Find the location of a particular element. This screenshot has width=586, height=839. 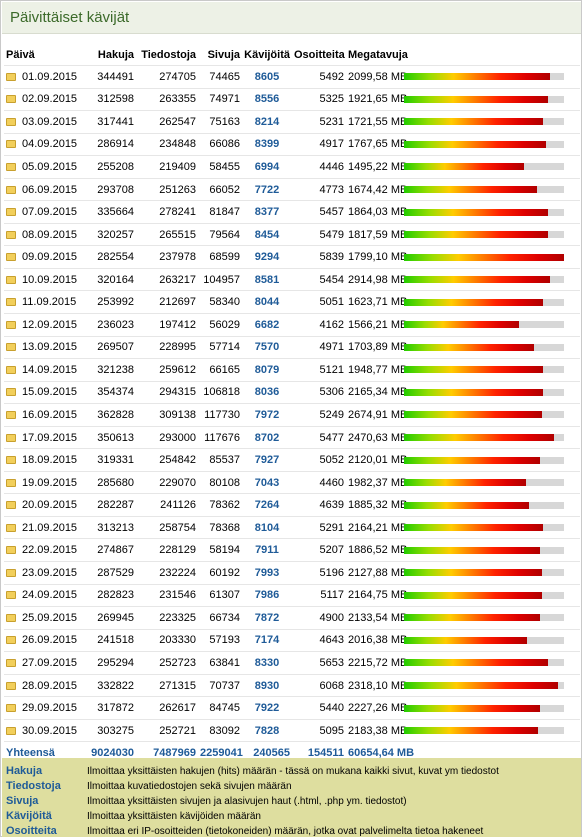

date-cell: 27.09.2015 is located at coordinates (45, 663).